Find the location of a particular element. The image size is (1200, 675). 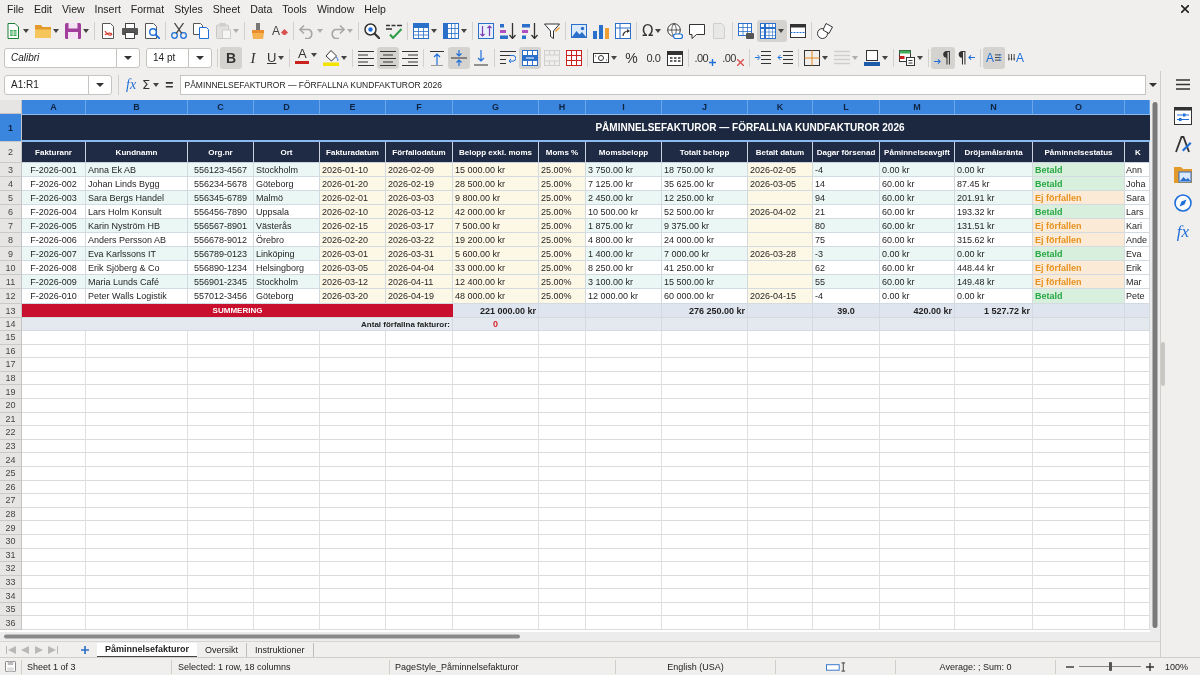

close-document-button is located at coordinates (1185, 9).